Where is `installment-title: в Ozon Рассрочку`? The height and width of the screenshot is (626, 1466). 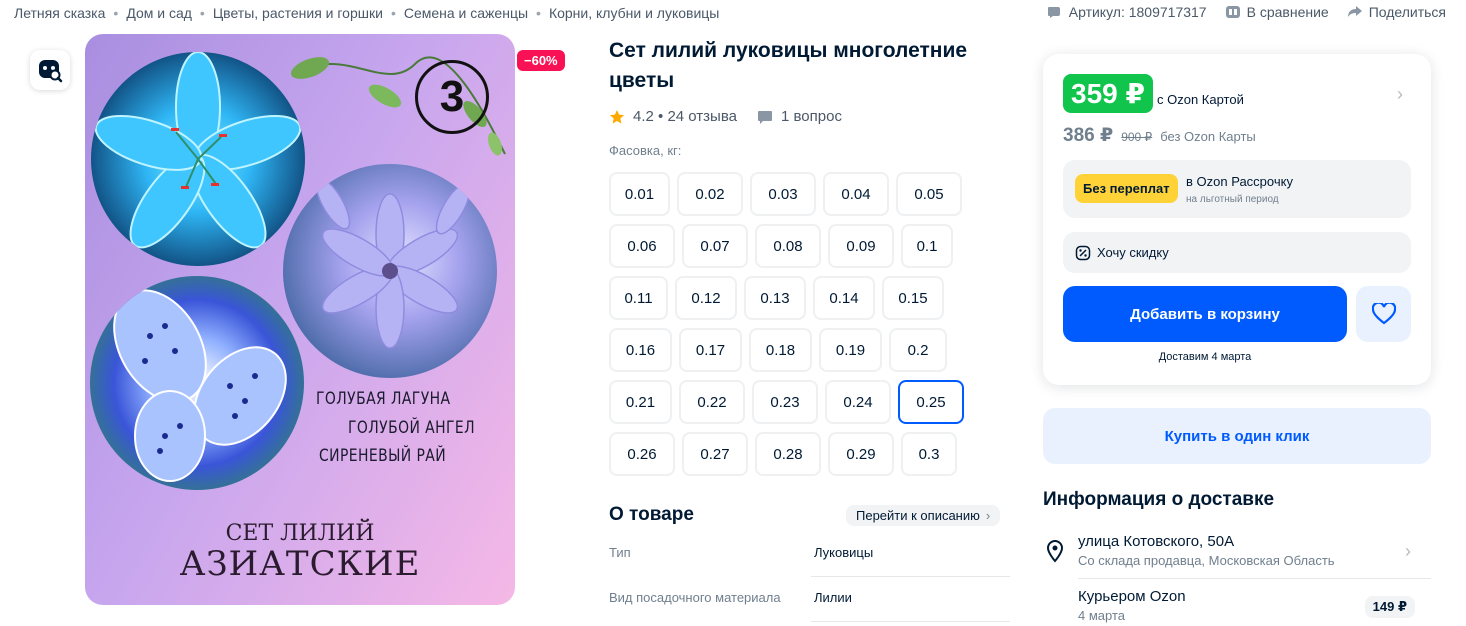 installment-title: в Ozon Рассрочку is located at coordinates (1239, 181).